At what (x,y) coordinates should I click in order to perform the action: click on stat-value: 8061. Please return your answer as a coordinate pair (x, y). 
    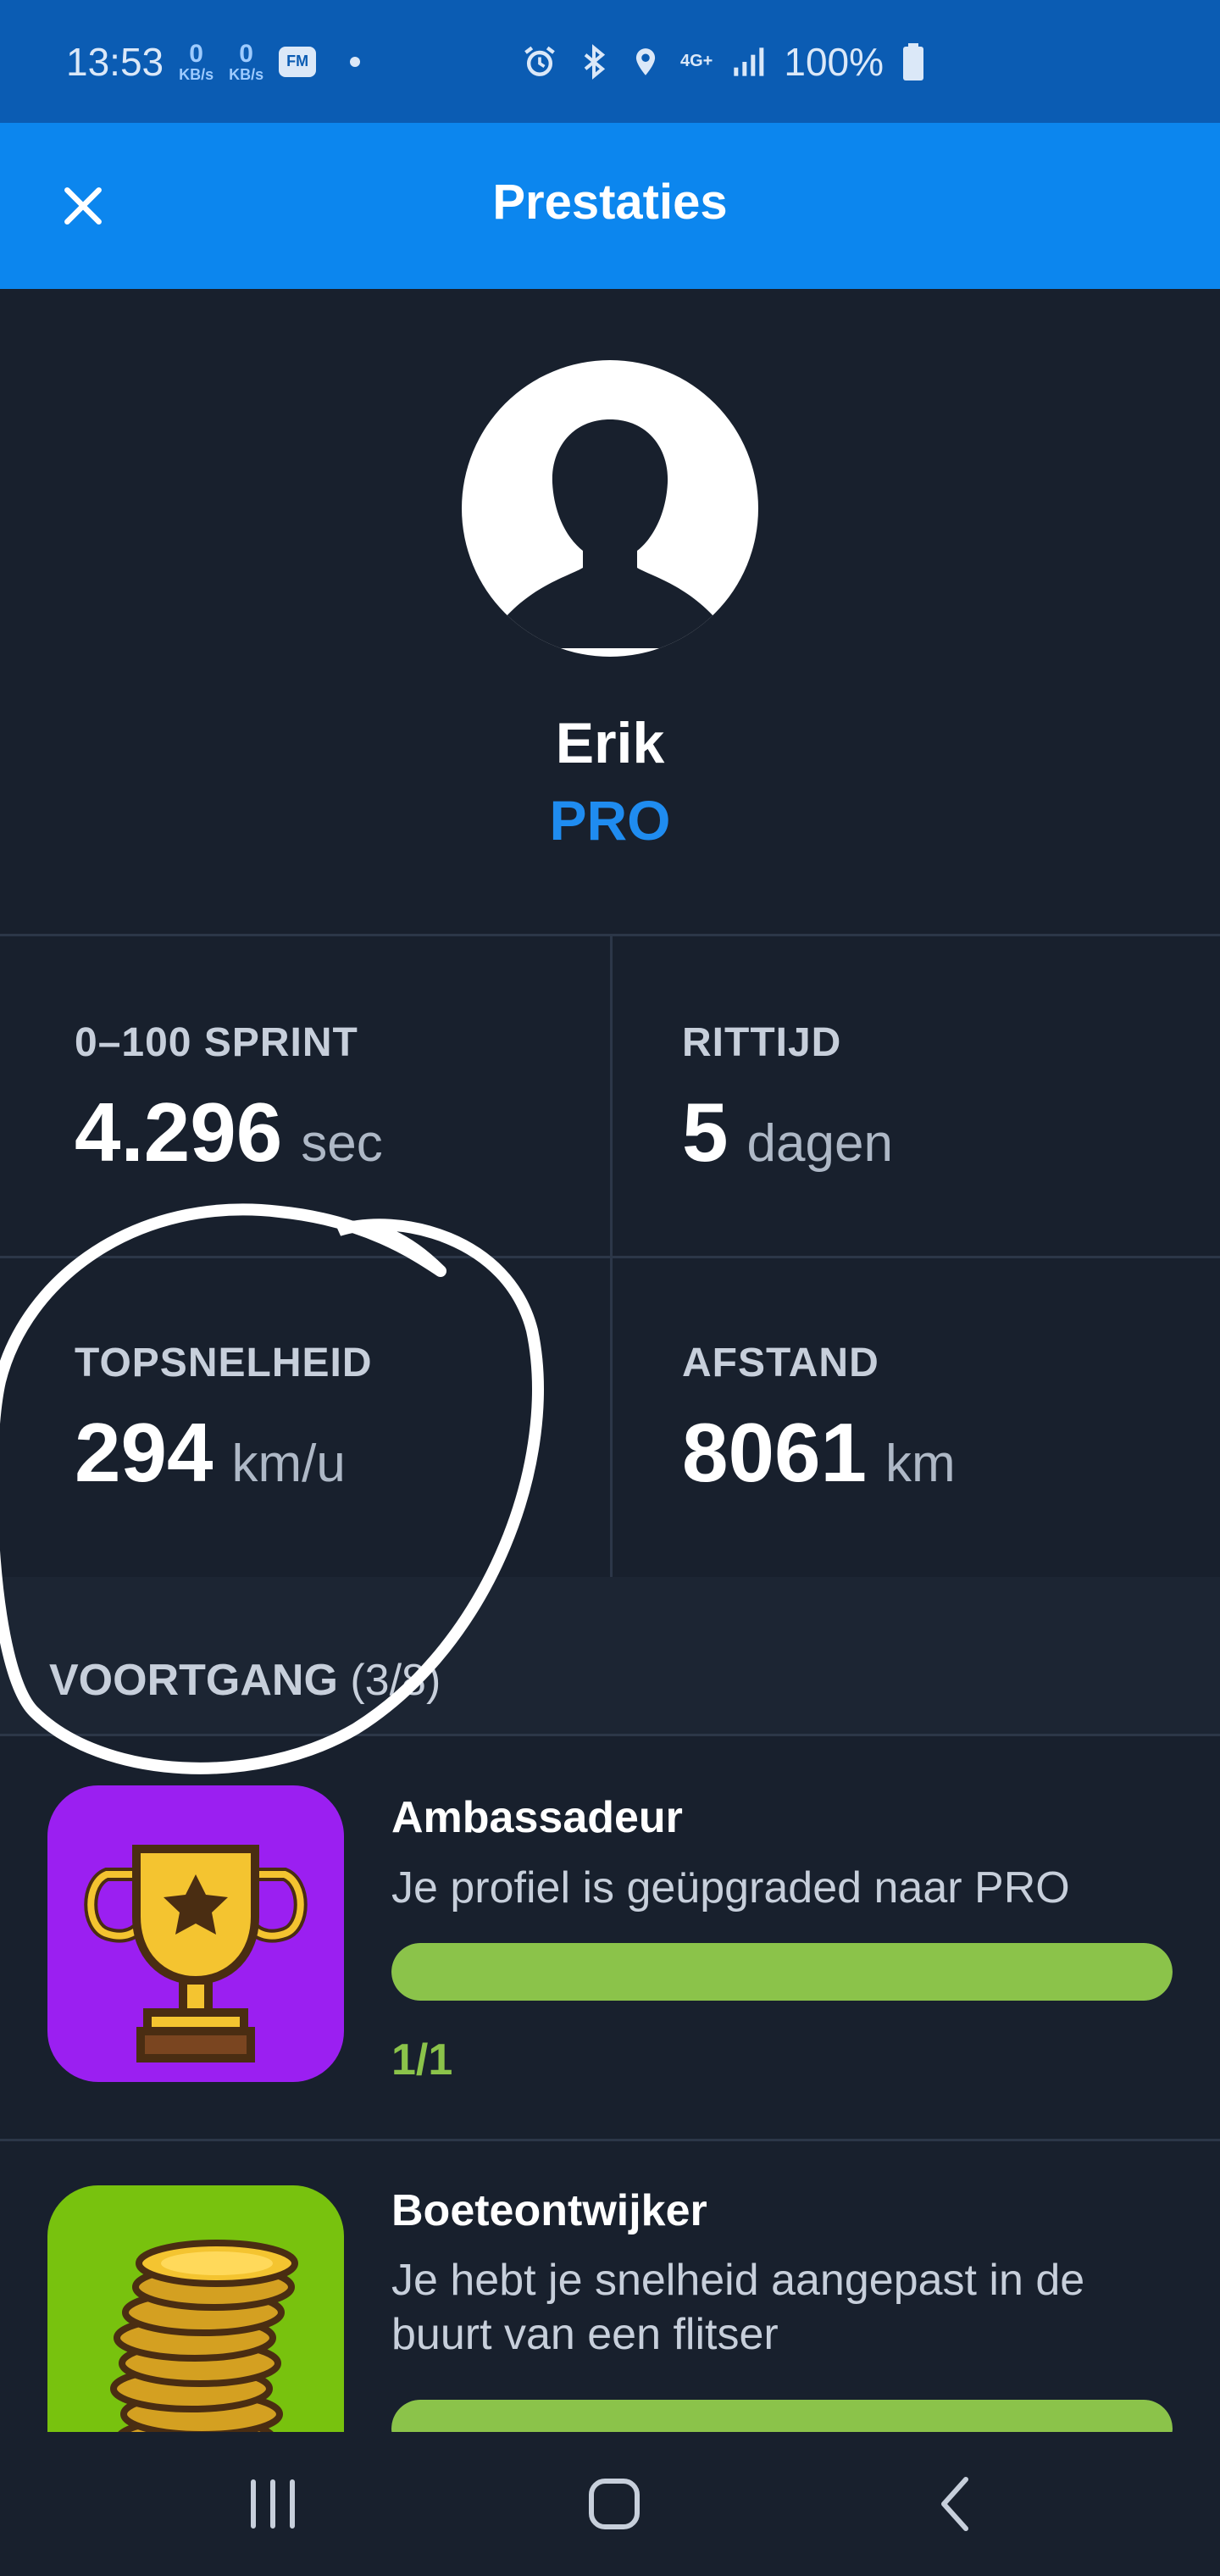
    Looking at the image, I should click on (775, 1452).